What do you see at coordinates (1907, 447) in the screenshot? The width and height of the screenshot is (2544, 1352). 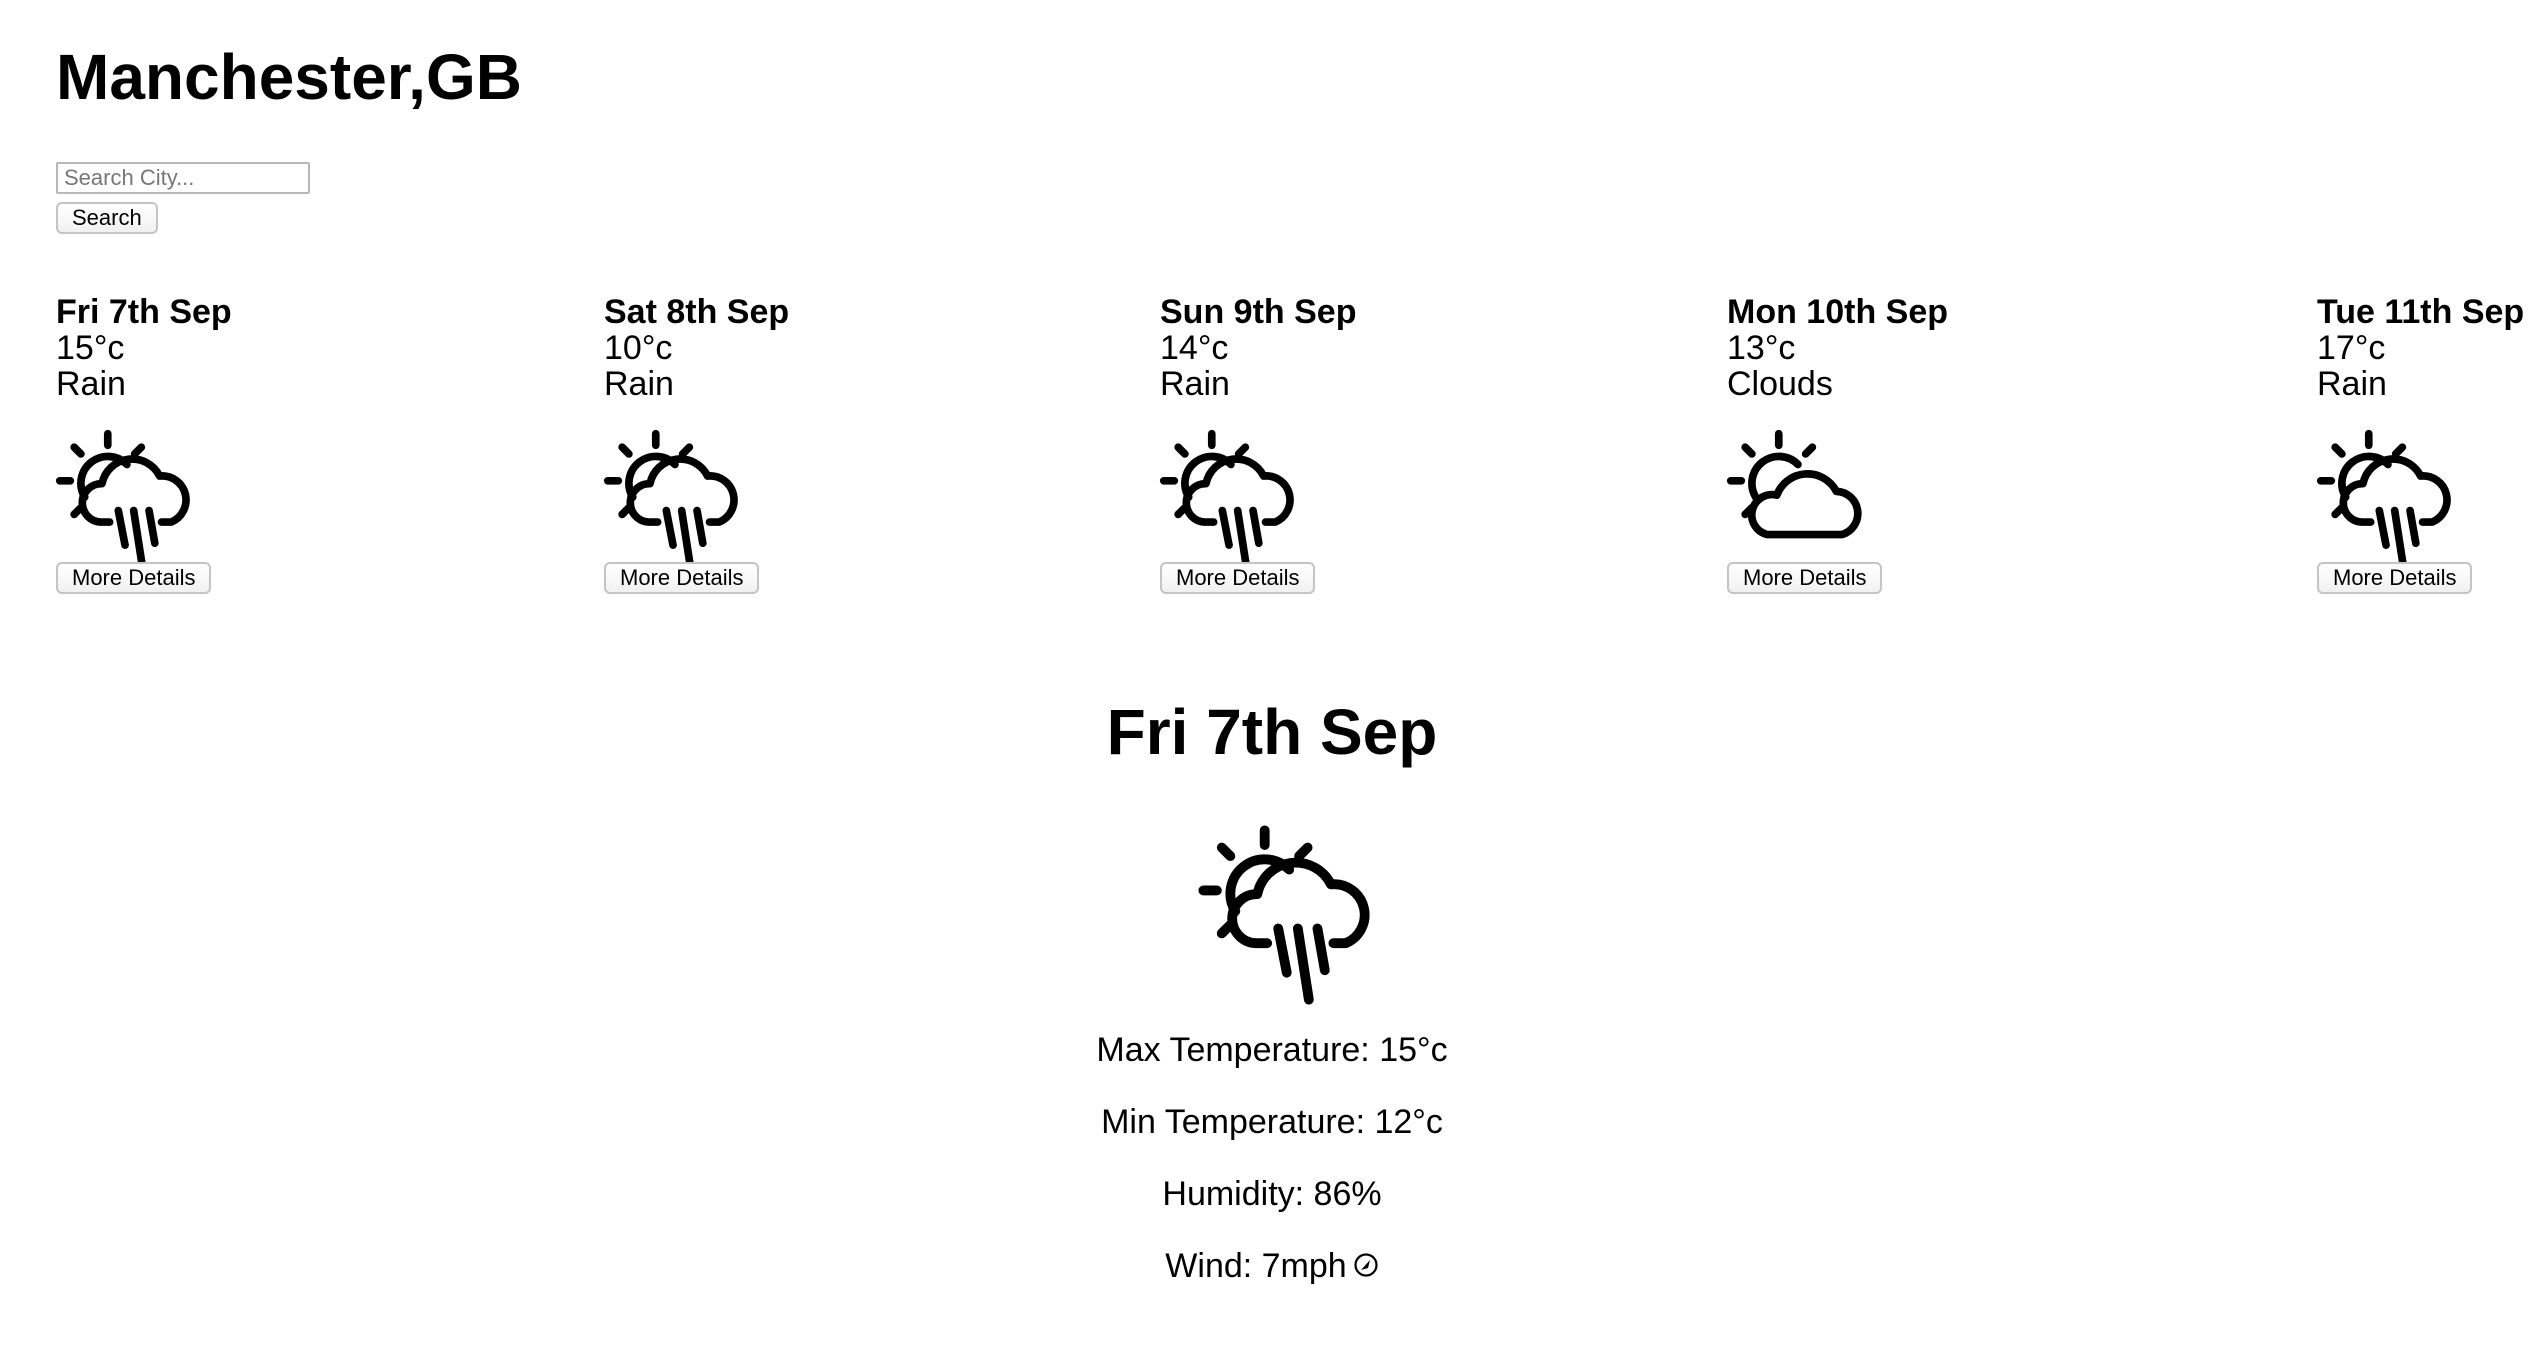 I see `forecast-day-card: Mon 10th Sep 13°c Clouds More Details` at bounding box center [1907, 447].